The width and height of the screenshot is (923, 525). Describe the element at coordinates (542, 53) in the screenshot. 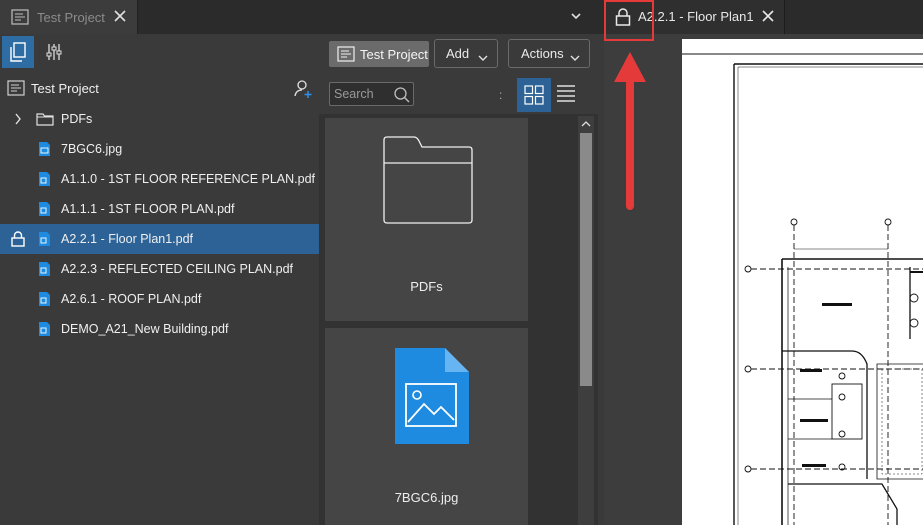

I see `actions-button-label: Actions` at that location.